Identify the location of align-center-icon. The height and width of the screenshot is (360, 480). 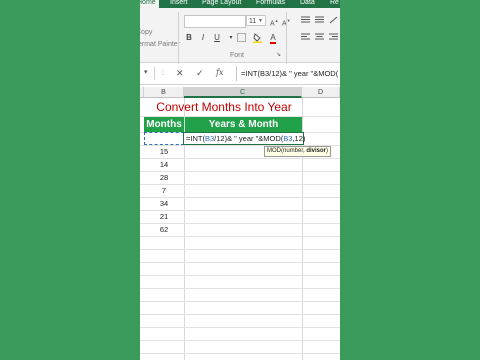
(319, 38).